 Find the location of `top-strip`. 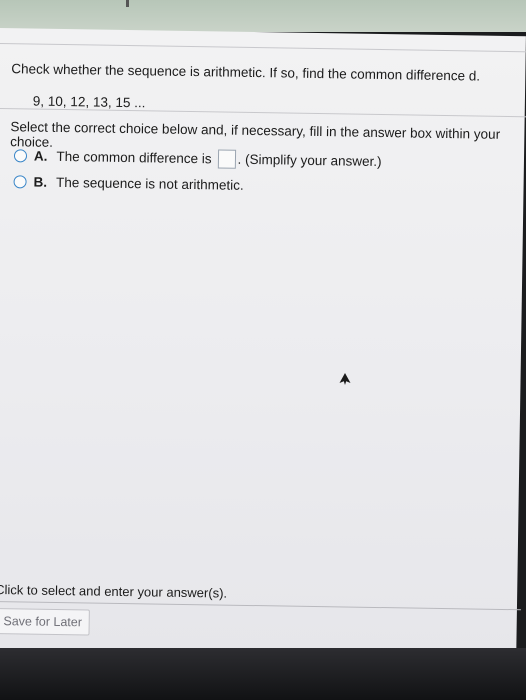

top-strip is located at coordinates (263, 16).